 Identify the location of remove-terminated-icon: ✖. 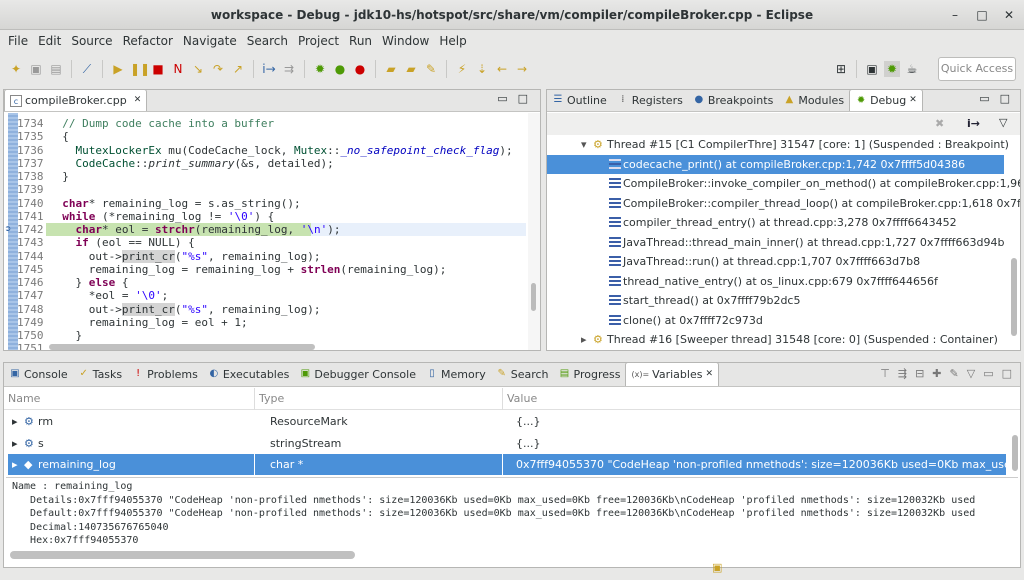
(939, 123).